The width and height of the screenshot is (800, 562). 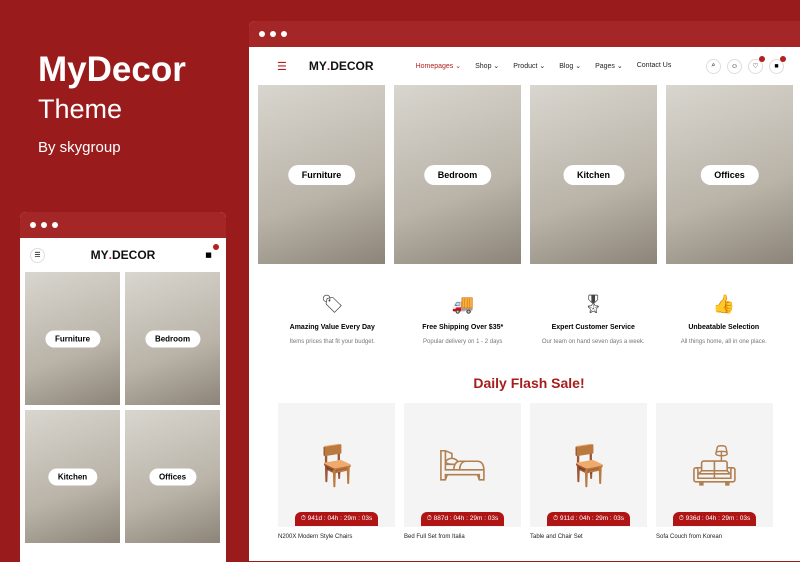 I want to click on wishlist-heart-icon: ♡, so click(x=756, y=64).